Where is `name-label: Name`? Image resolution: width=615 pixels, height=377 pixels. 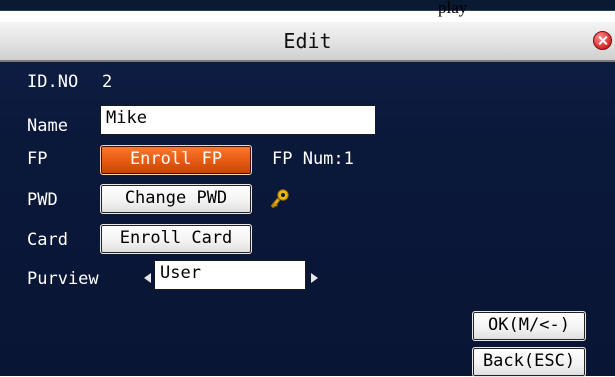
name-label: Name is located at coordinates (47, 126).